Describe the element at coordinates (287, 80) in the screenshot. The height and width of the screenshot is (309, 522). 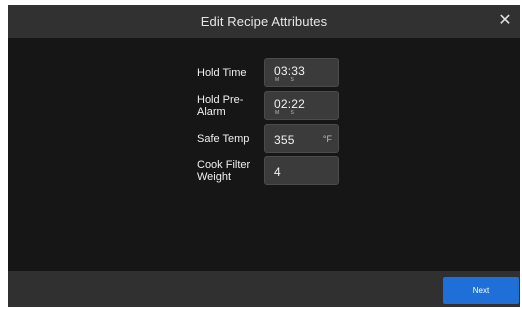
I see `hold-time-units: M S` at that location.